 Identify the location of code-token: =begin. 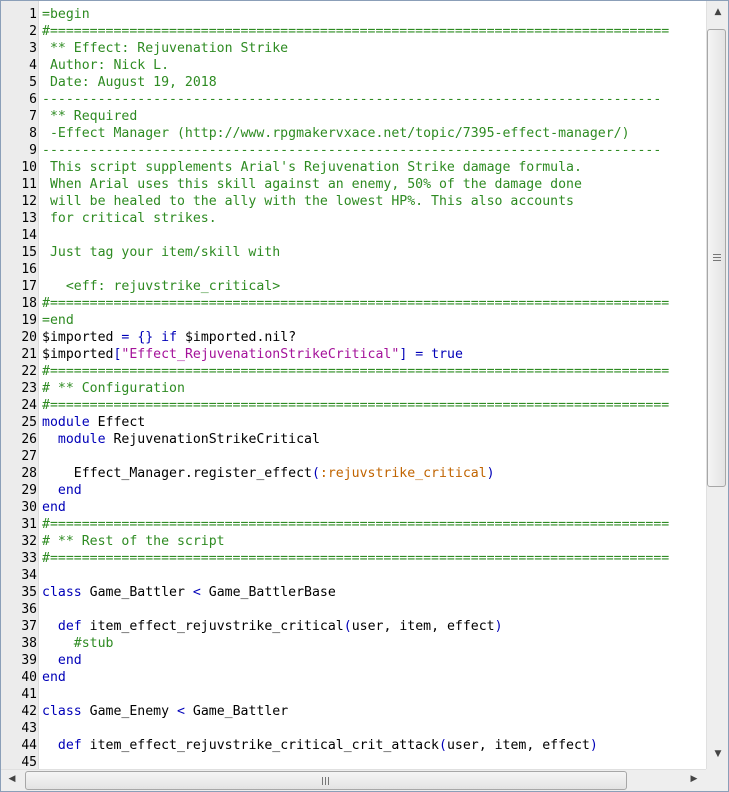
(66, 14).